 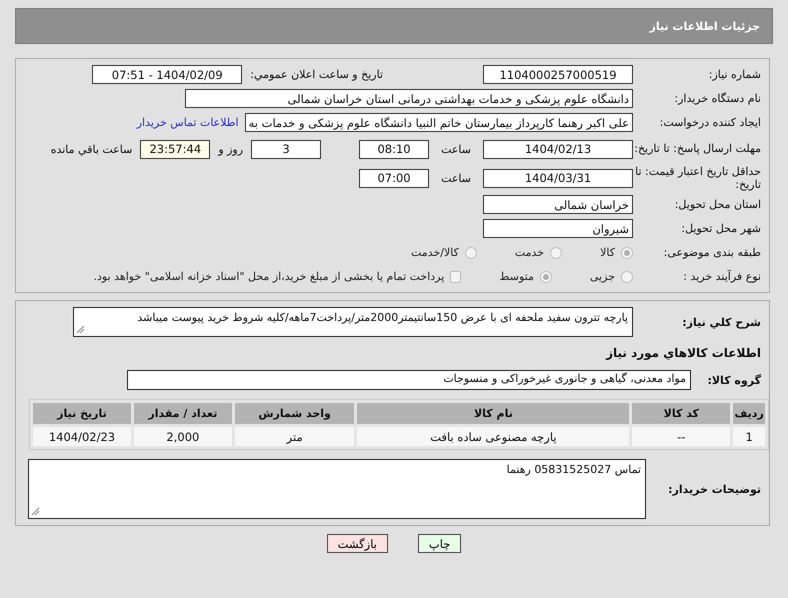 I want to click on field-label: ایجاد کننده درخواست:, so click(x=710, y=123).